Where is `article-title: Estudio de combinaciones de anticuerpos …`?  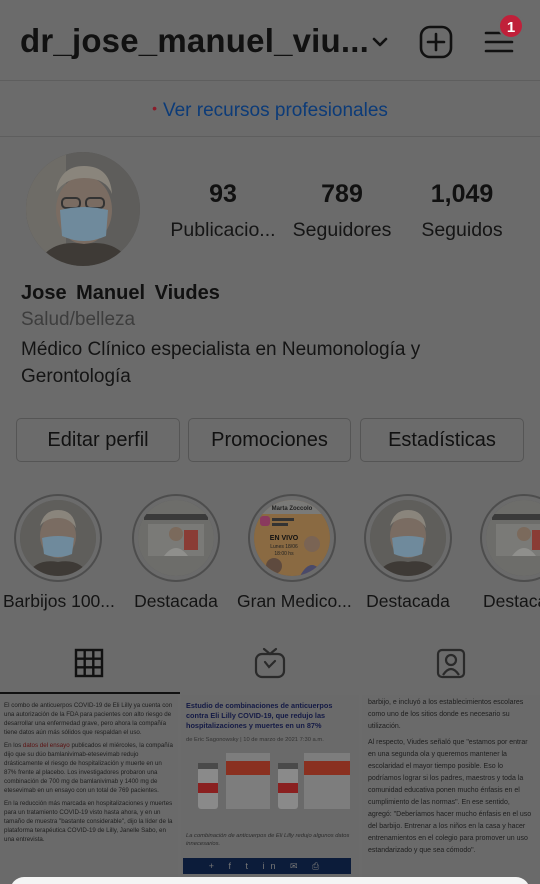 article-title: Estudio de combinaciones de anticuerpos … is located at coordinates (259, 715).